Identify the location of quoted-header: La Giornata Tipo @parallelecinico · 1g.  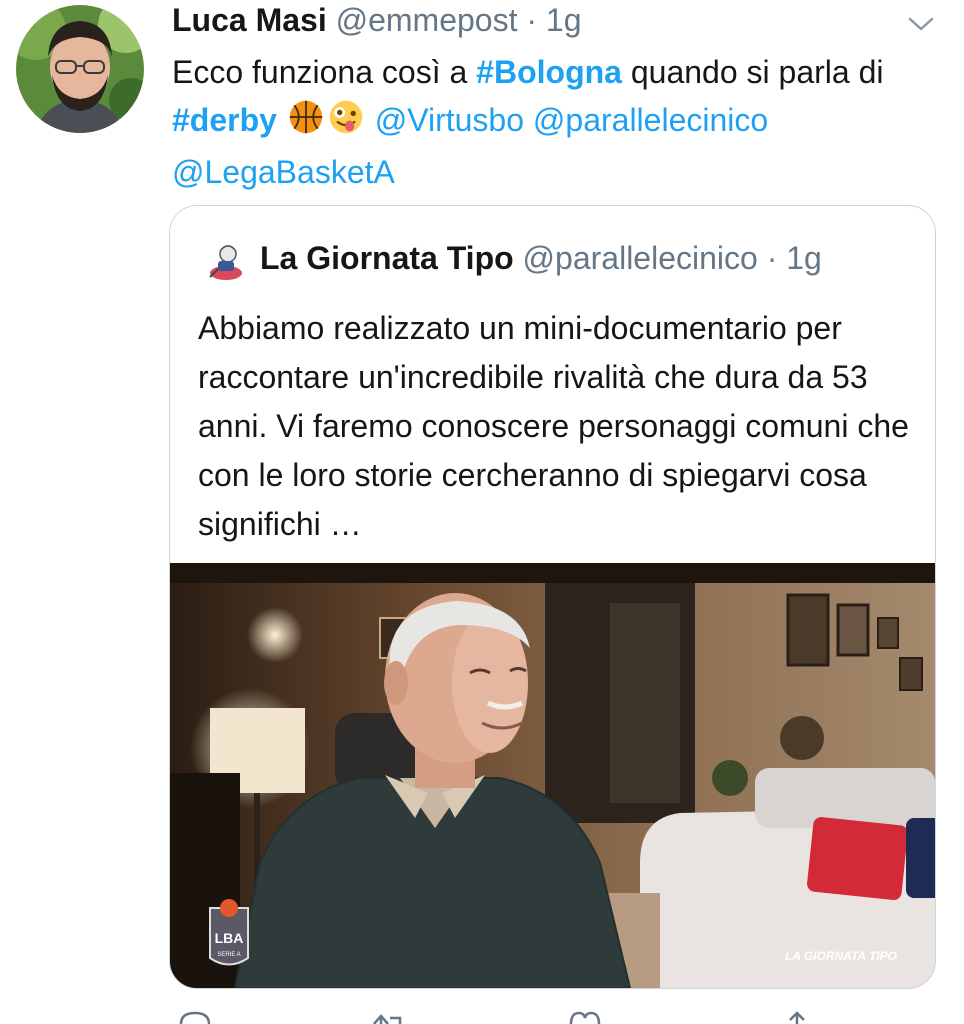
(513, 258).